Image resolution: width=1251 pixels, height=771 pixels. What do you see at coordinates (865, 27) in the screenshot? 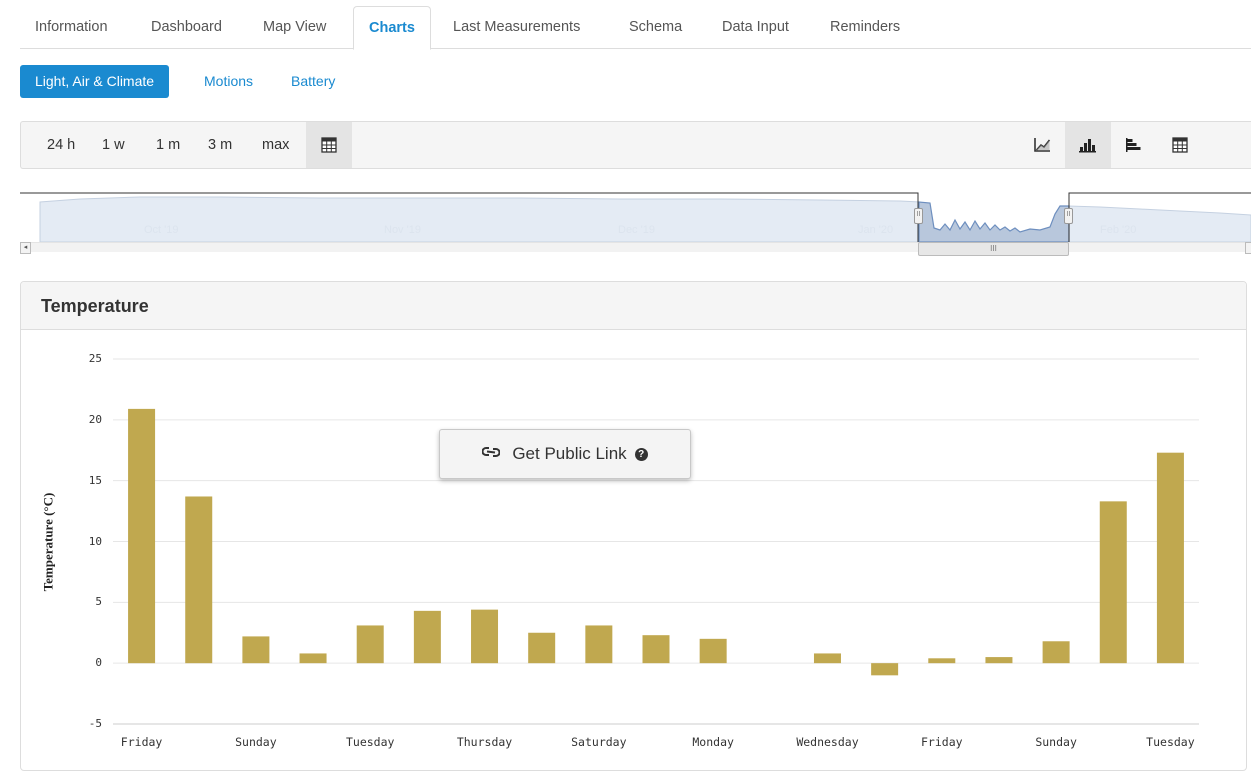
I see `tab-reminders: Reminders` at bounding box center [865, 27].